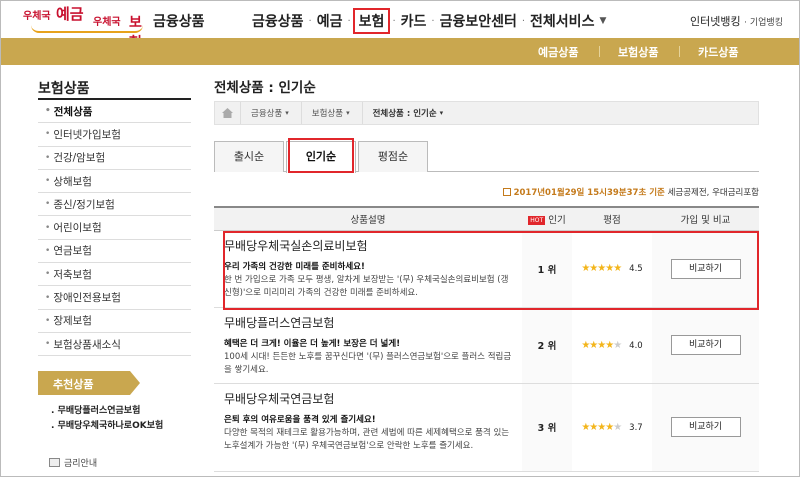 The image size is (800, 477). Describe the element at coordinates (557, 220) in the screenshot. I see `col-header-rank-label: 인기` at that location.